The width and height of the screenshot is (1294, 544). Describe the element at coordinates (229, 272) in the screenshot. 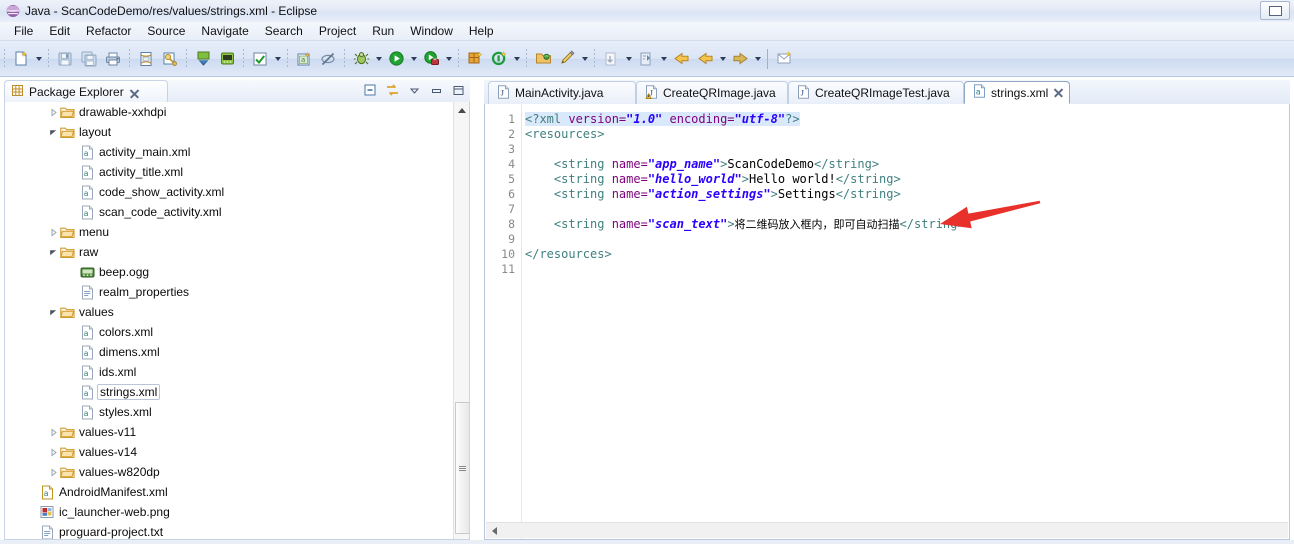

I see `tree-item-beep-ogg: beep.ogg` at that location.